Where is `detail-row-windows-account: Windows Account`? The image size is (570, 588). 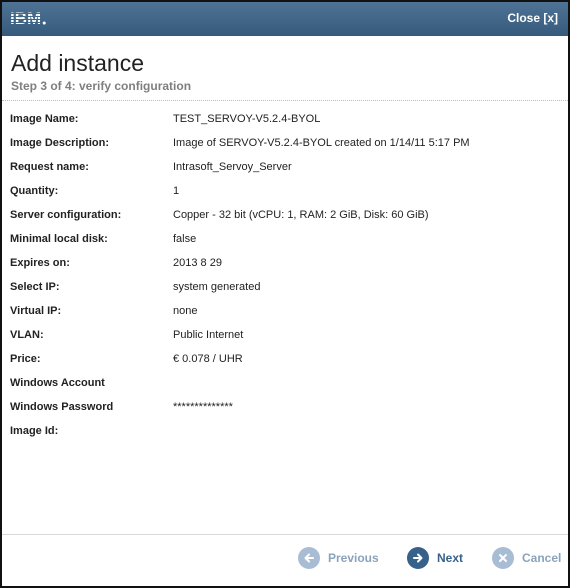 detail-row-windows-account: Windows Account is located at coordinates (285, 389).